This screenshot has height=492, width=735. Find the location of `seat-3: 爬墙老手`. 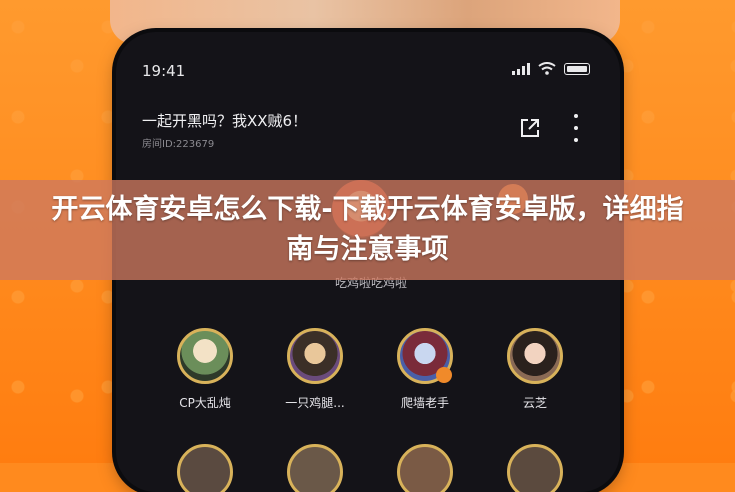

seat-3: 爬墙老手 is located at coordinates (425, 369).